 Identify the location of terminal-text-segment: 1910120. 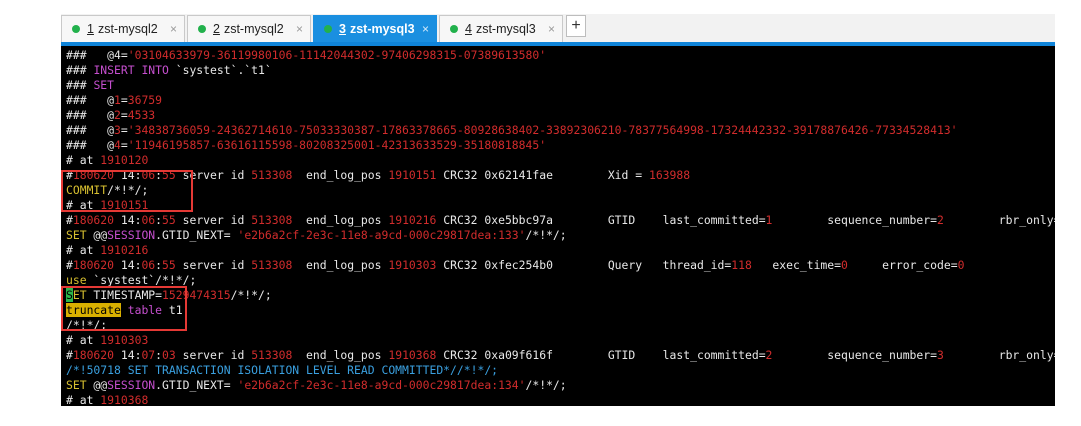
(124, 160).